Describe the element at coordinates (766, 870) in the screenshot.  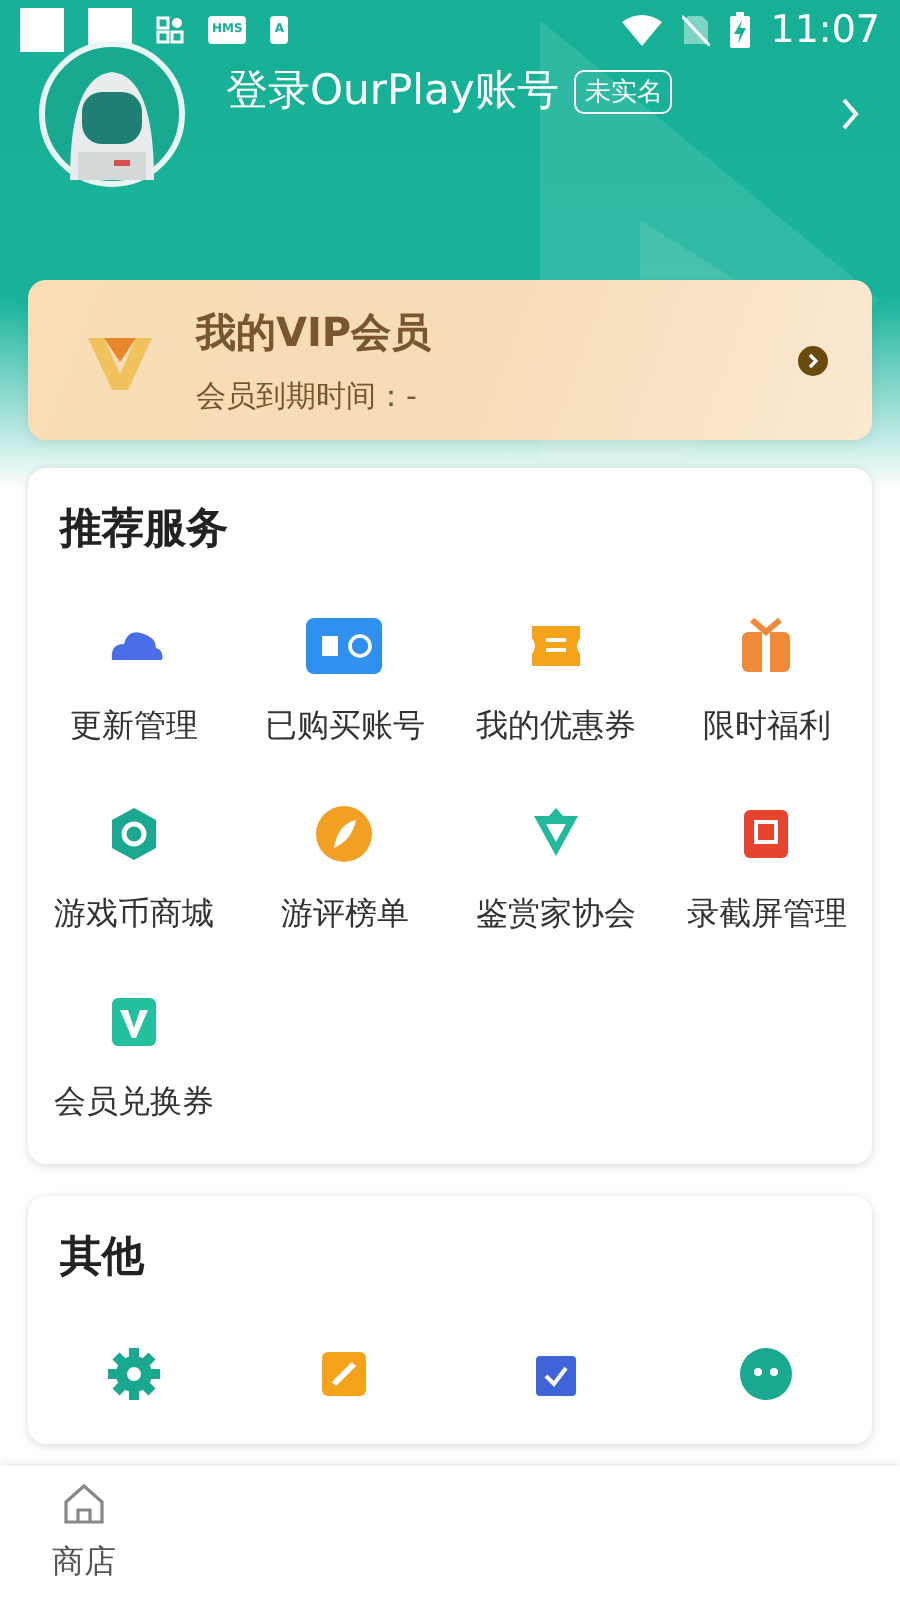
I see `service-item: 录截屏管理` at that location.